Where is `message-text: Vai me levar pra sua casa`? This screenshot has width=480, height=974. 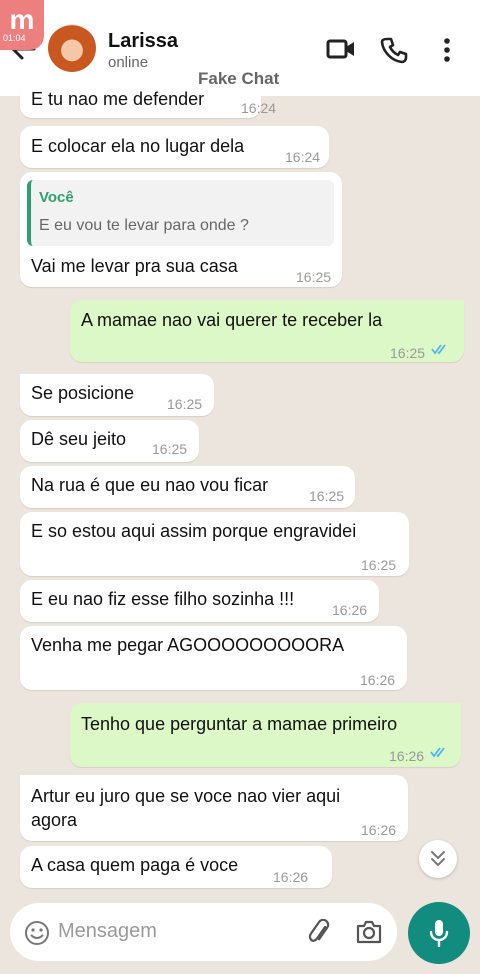
message-text: Vai me levar pra sua casa is located at coordinates (134, 266).